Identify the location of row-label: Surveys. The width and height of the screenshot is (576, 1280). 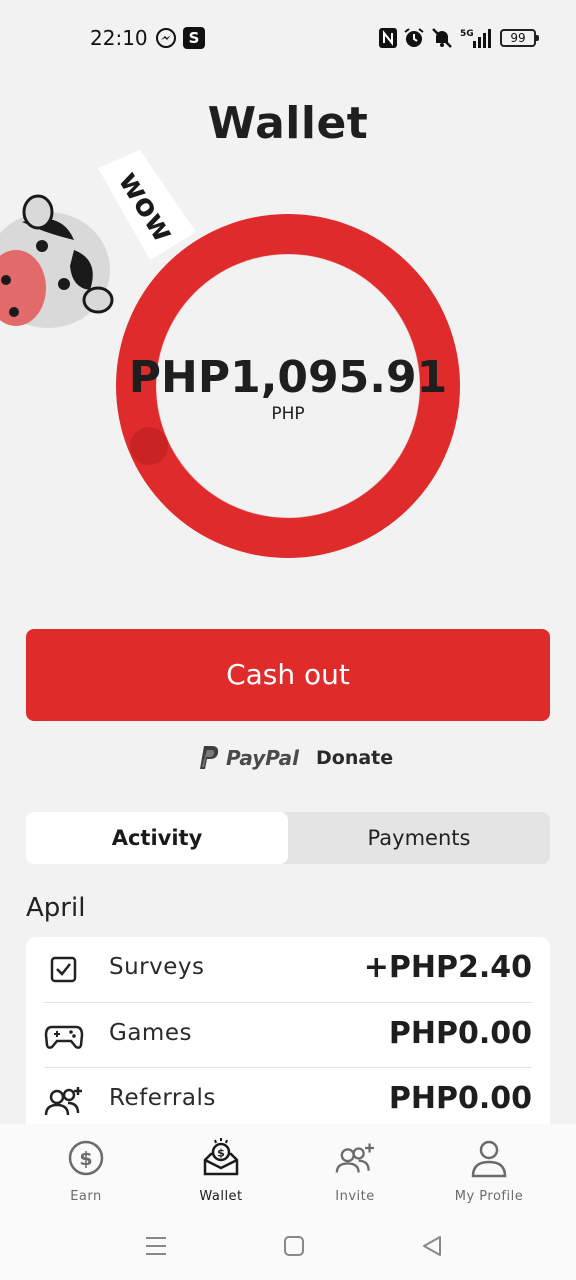
(157, 967).